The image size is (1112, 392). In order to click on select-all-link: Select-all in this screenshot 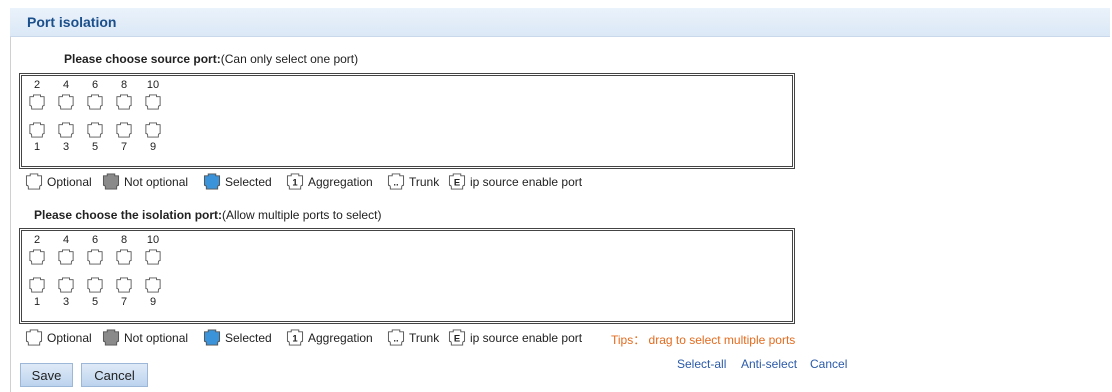, I will do `click(701, 364)`.